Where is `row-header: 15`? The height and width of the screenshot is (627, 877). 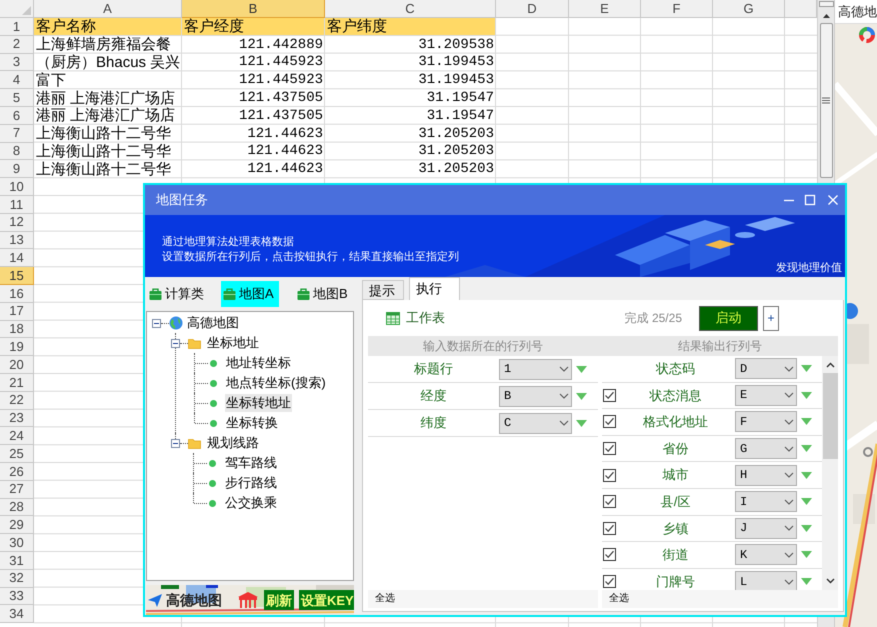
row-header: 15 is located at coordinates (17, 276).